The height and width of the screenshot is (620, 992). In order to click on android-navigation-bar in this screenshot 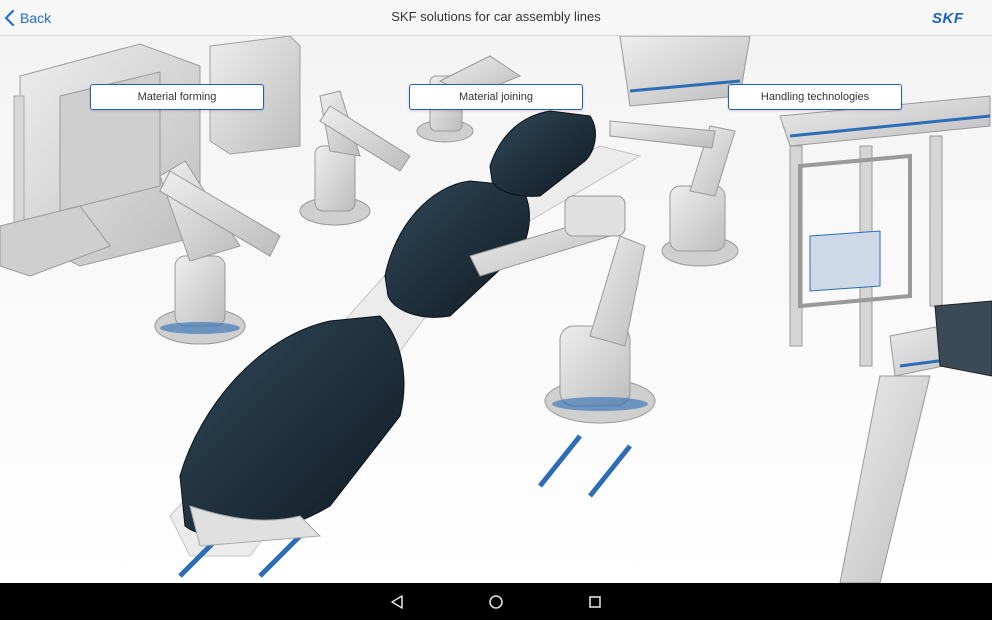, I will do `click(496, 601)`.